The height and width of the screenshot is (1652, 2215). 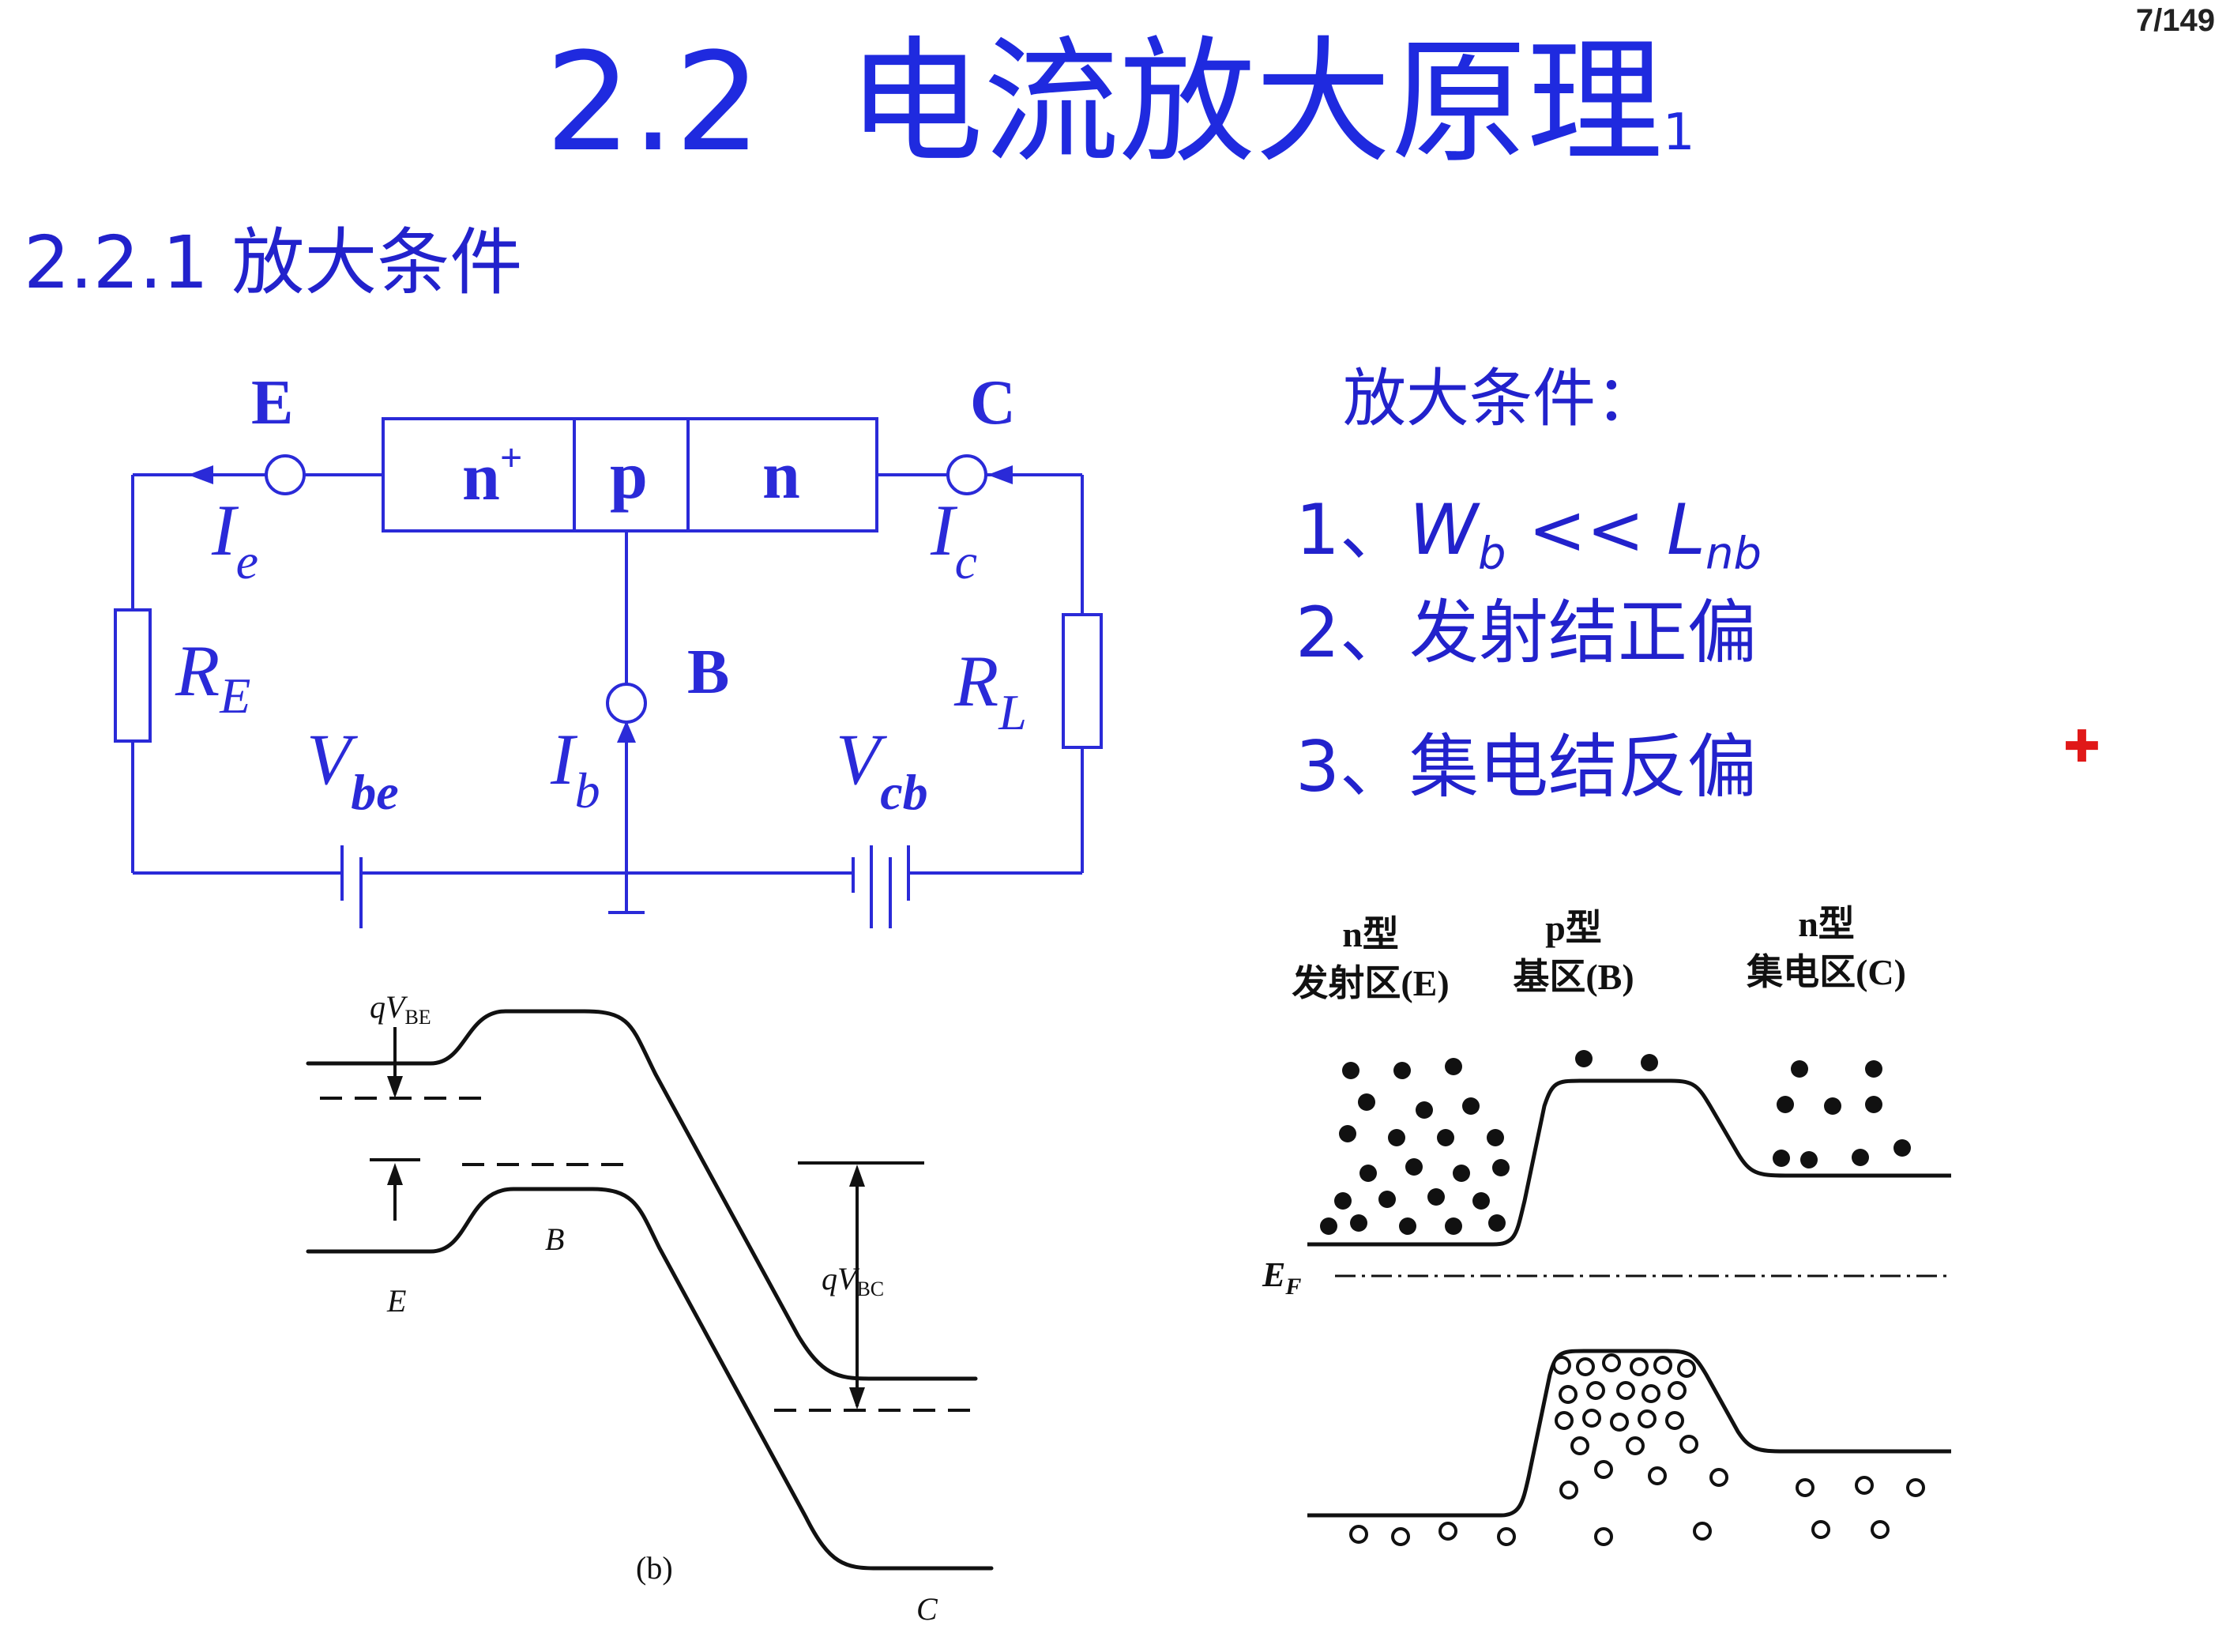 I want to click on base-type: p型, so click(x=1573, y=928).